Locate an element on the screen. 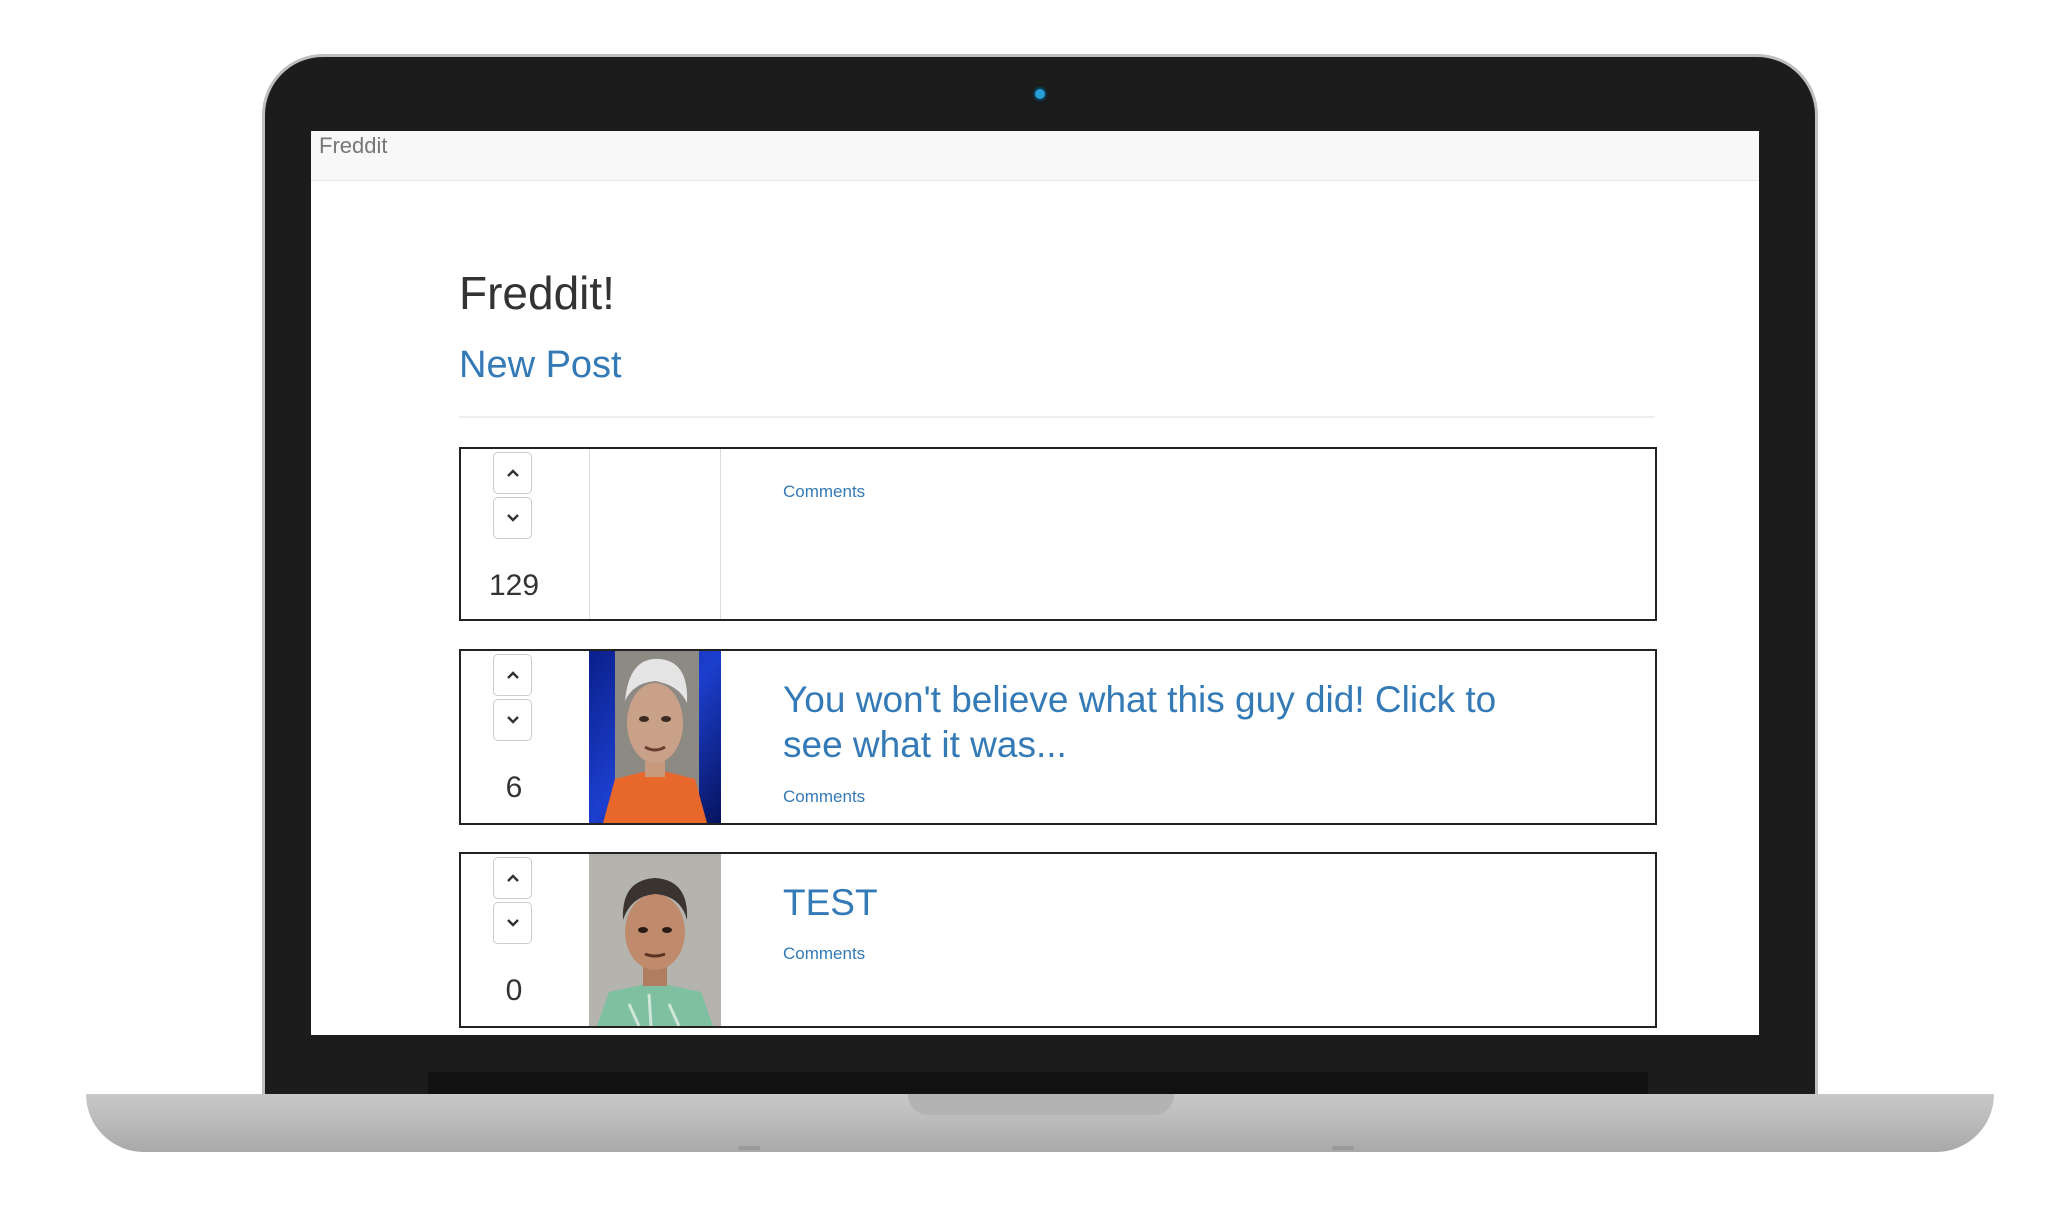 This screenshot has width=2064, height=1230. vote-score: 0 is located at coordinates (514, 990).